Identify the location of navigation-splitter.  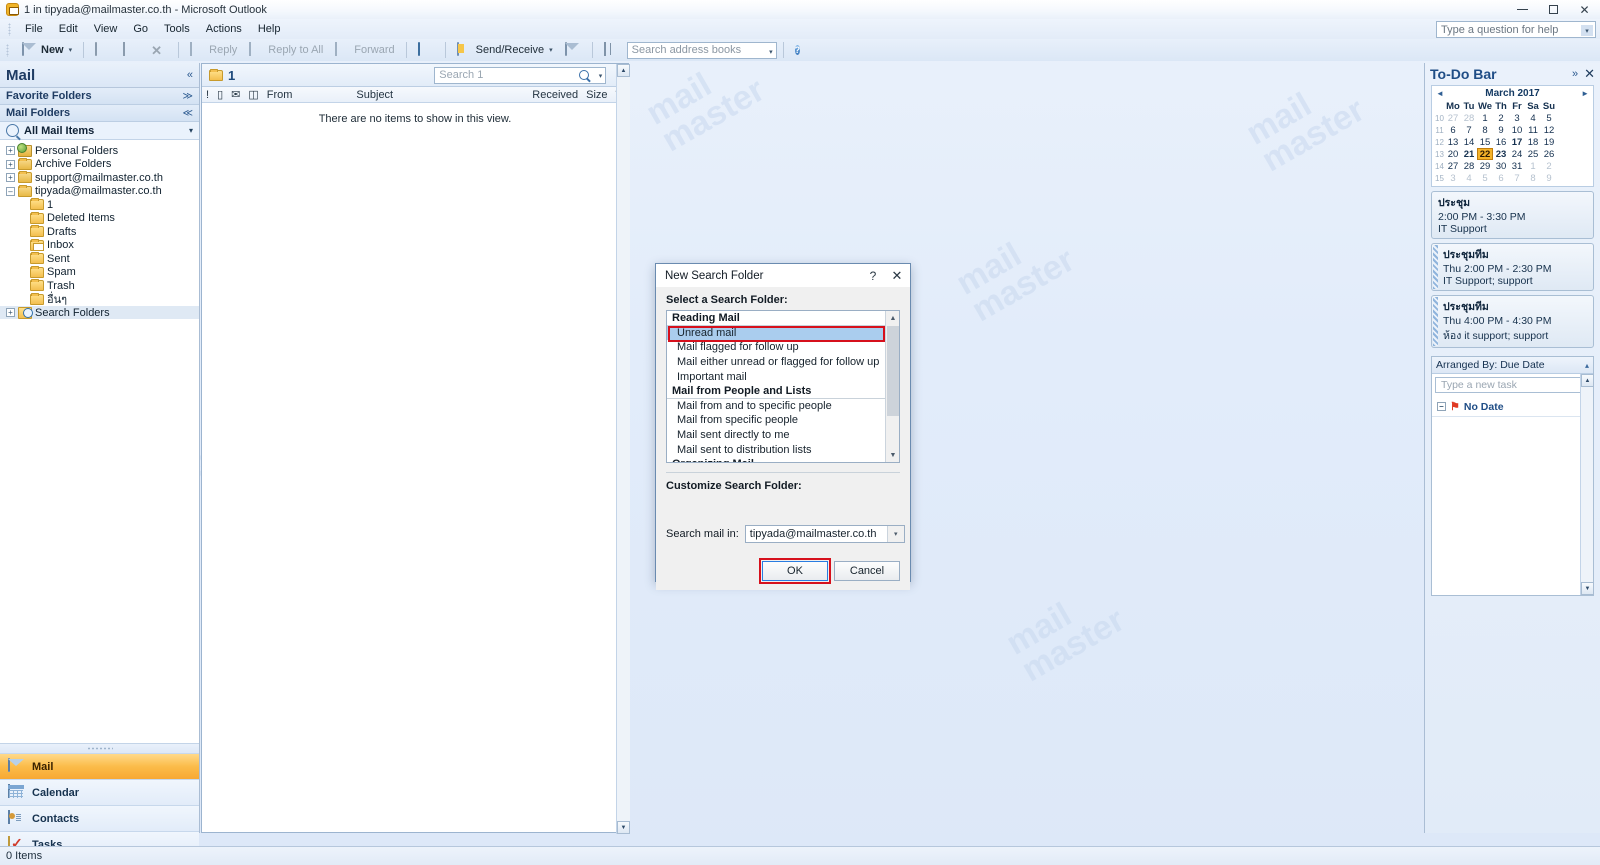
(99, 748).